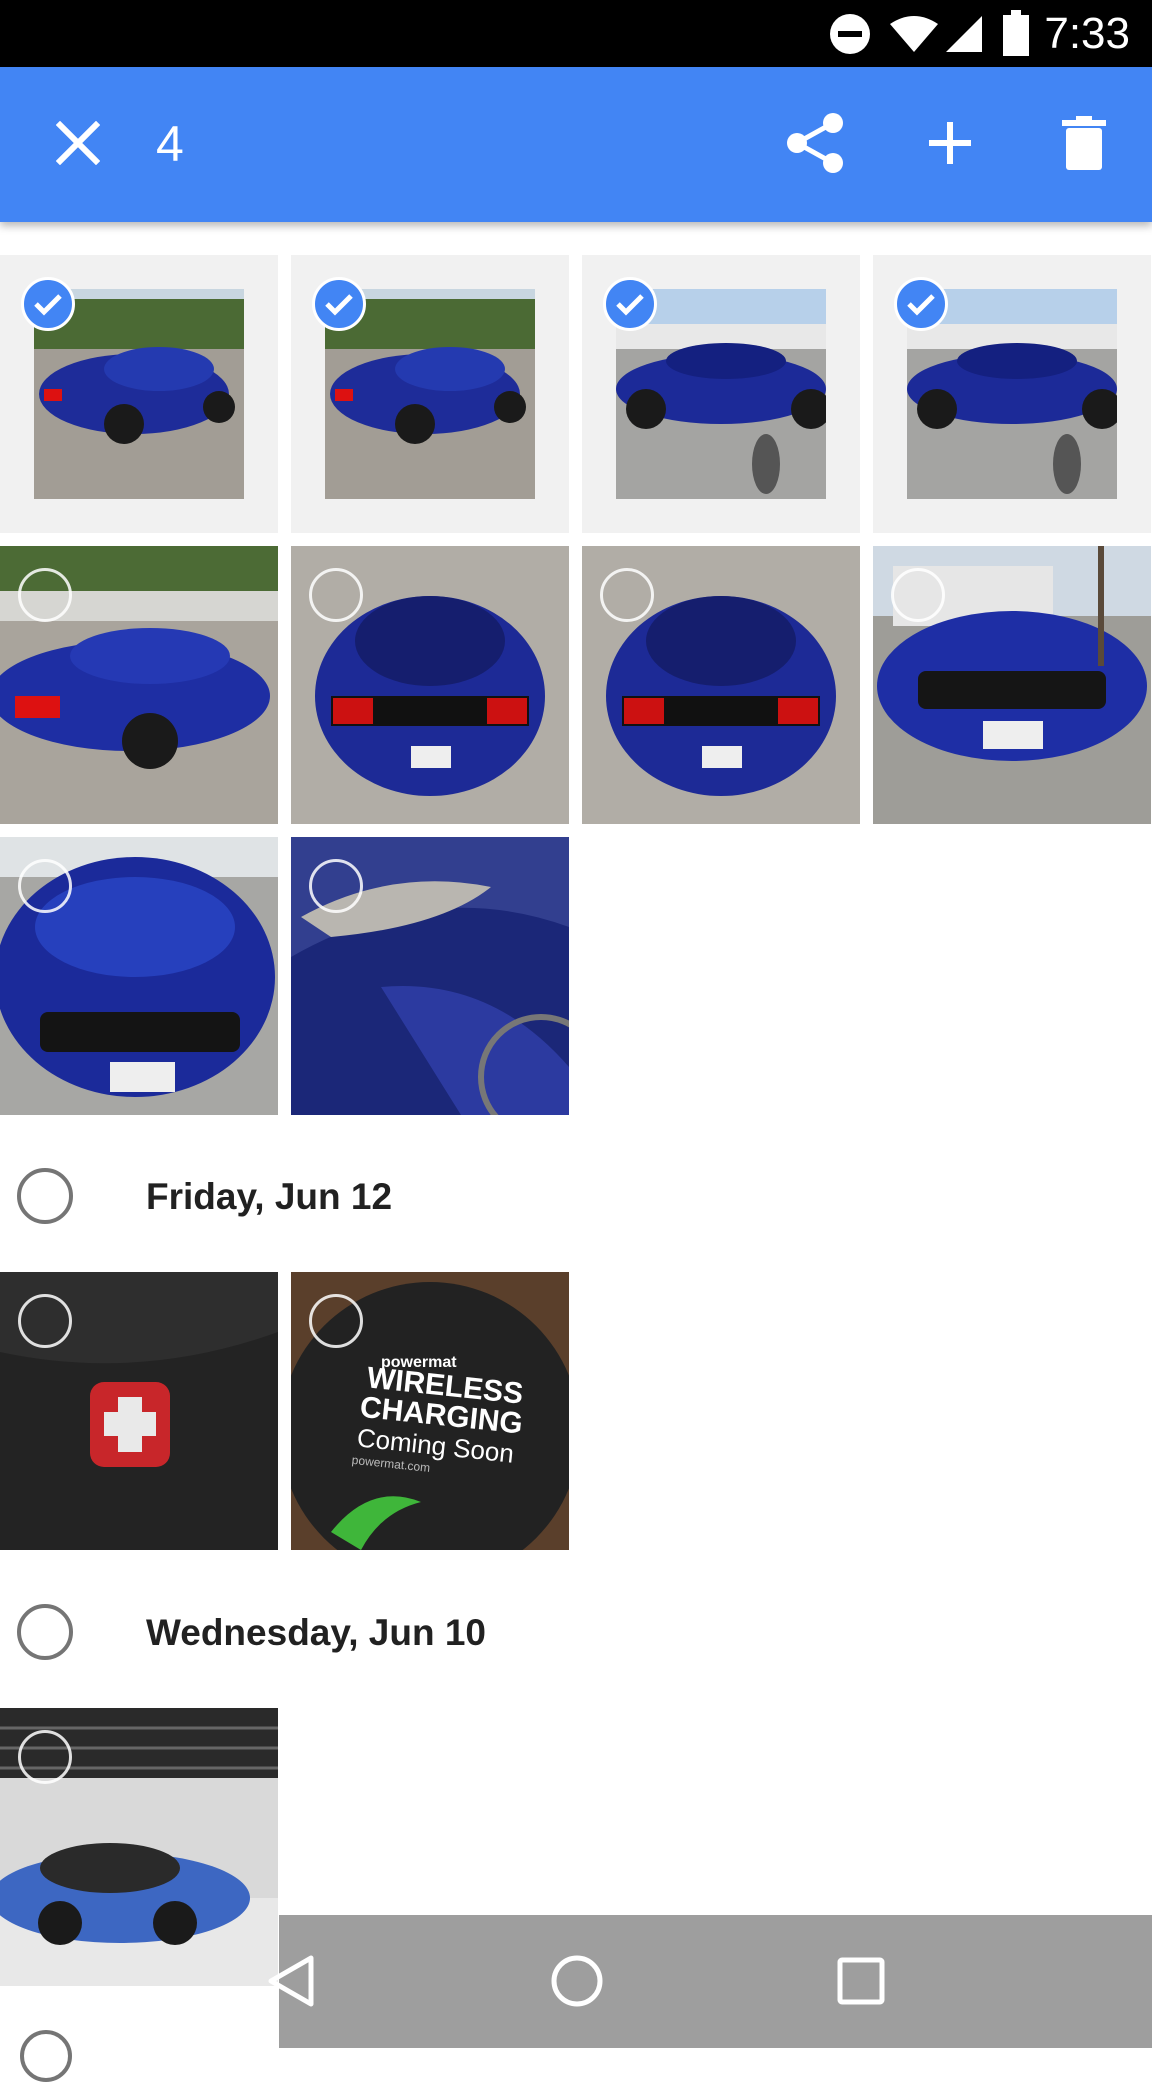 This screenshot has width=1152, height=2082. I want to click on back-icon, so click(291, 1983).